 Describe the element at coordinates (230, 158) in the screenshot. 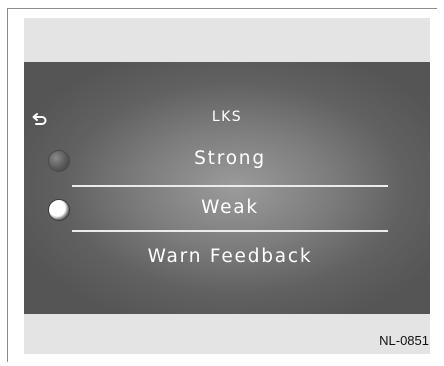

I see `option-label: Strong` at that location.